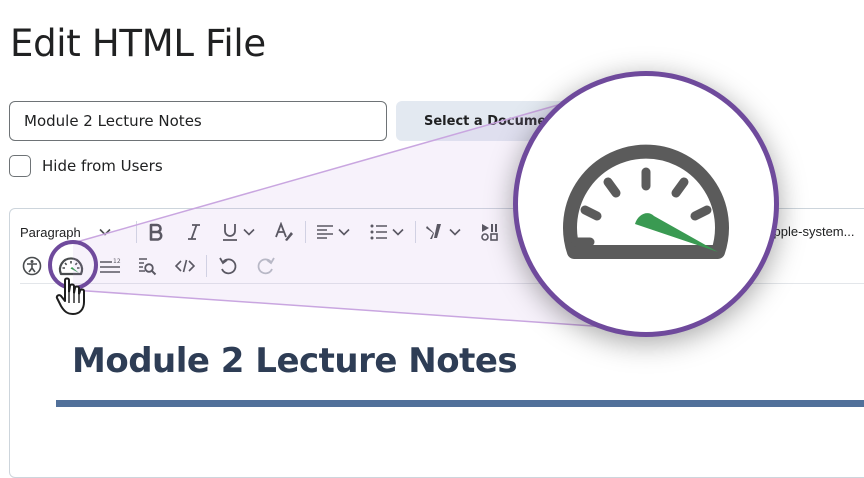 Image resolution: width=864 pixels, height=478 pixels. I want to click on text-color-icon, so click(284, 231).